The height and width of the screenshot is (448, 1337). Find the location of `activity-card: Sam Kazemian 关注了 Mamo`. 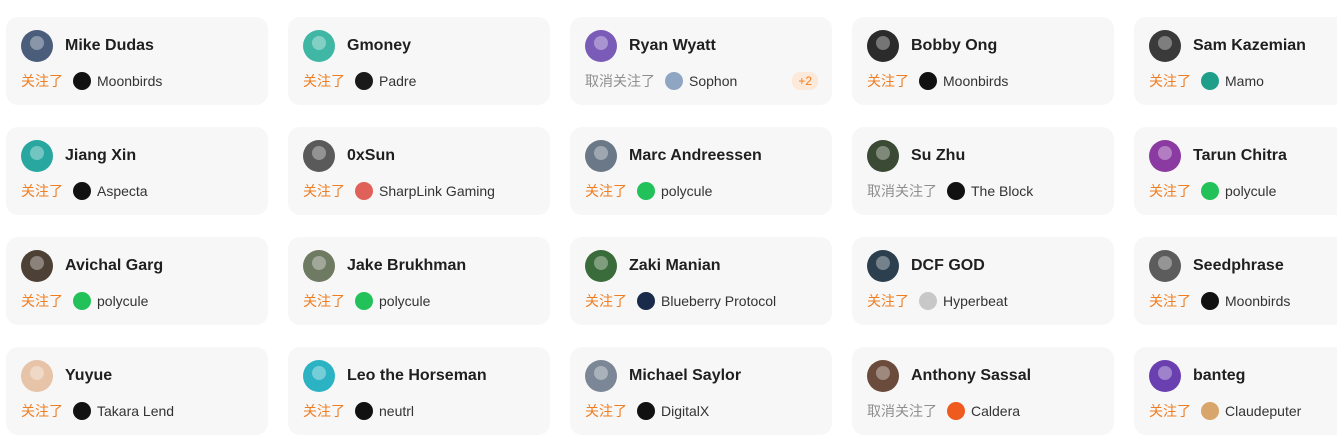

activity-card: Sam Kazemian 关注了 Mamo is located at coordinates (1235, 61).